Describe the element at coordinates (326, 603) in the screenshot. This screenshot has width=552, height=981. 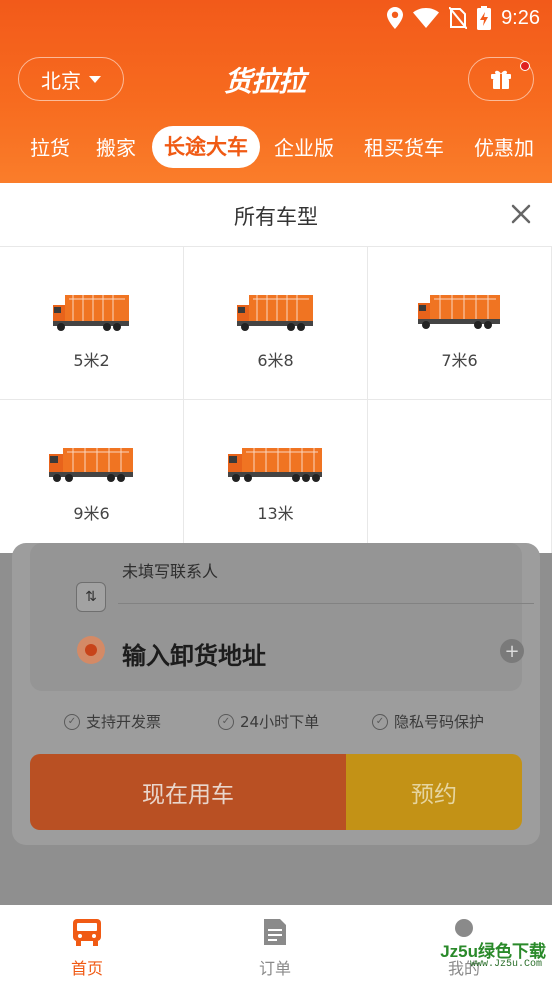
I see `divider` at that location.